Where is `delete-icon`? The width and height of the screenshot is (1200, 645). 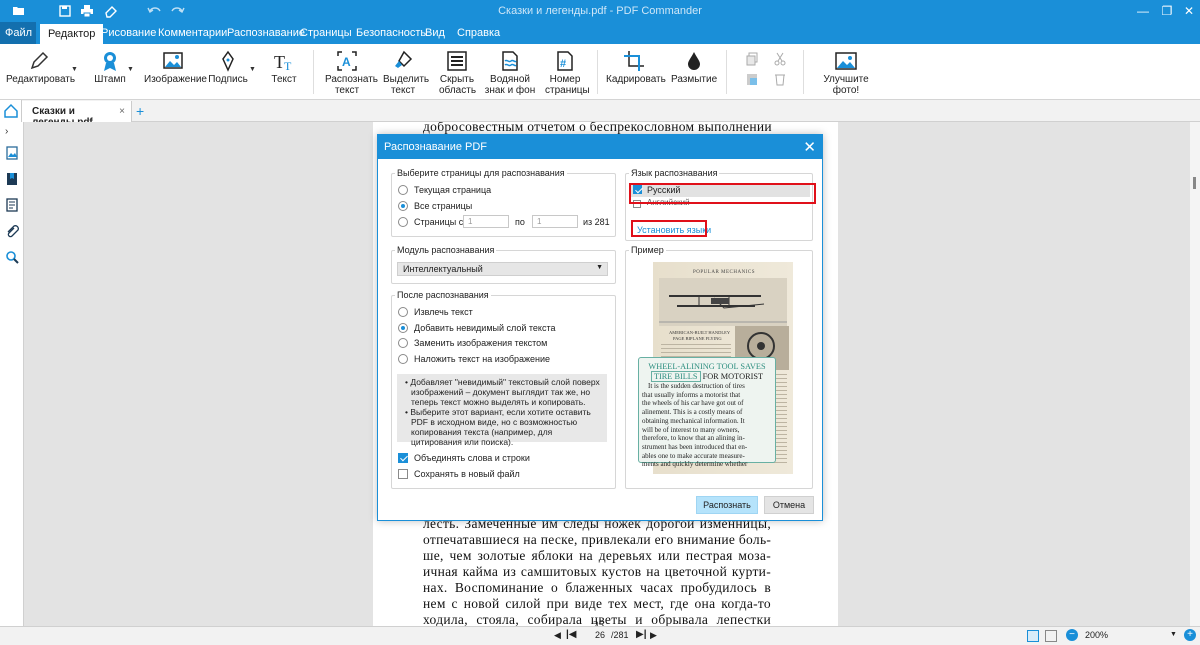
delete-icon is located at coordinates (780, 79).